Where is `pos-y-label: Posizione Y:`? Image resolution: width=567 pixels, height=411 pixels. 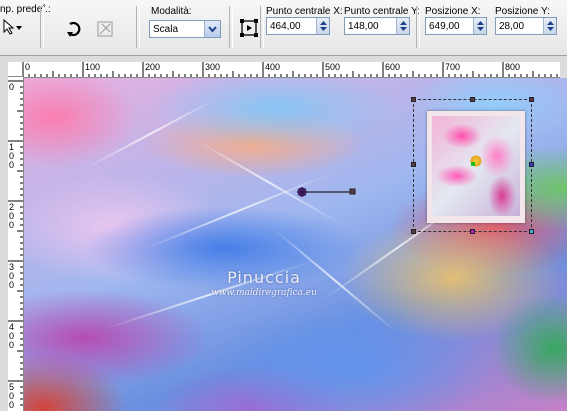 pos-y-label: Posizione Y: is located at coordinates (522, 11).